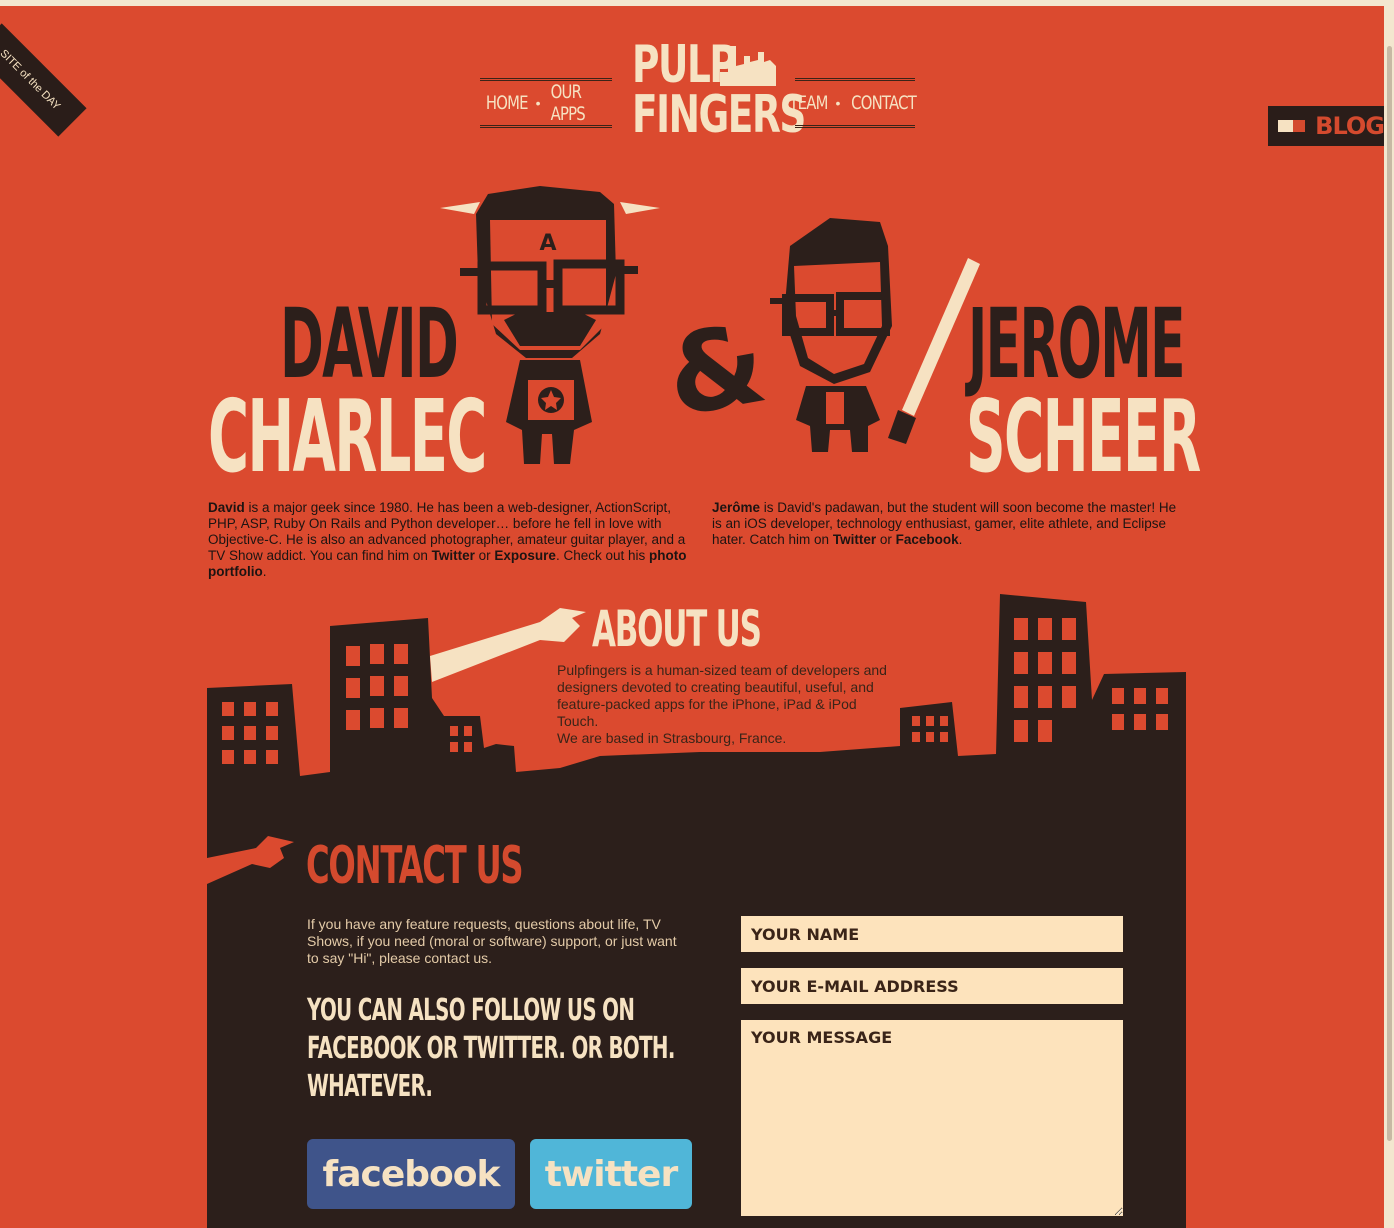 Image resolution: width=1394 pixels, height=1228 pixels. What do you see at coordinates (886, 539) in the screenshot?
I see `jerome-bio-or: or` at bounding box center [886, 539].